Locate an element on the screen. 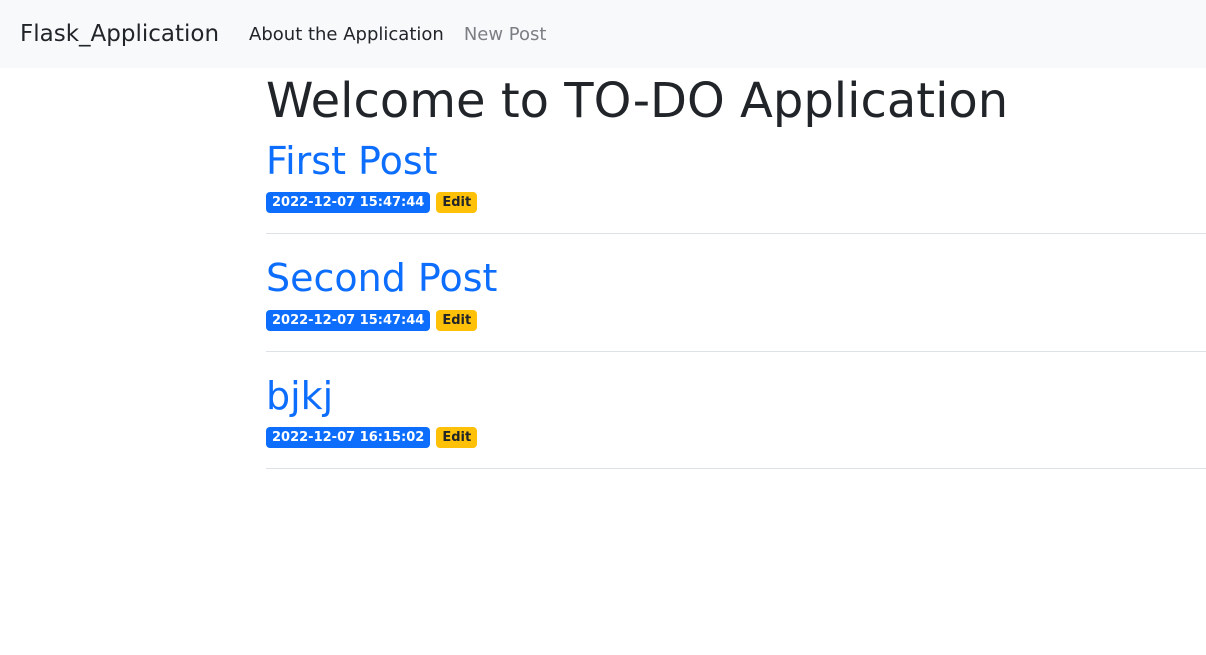  post-item: First Post 2022-12-07 15:47:44 Edit is located at coordinates (736, 187).